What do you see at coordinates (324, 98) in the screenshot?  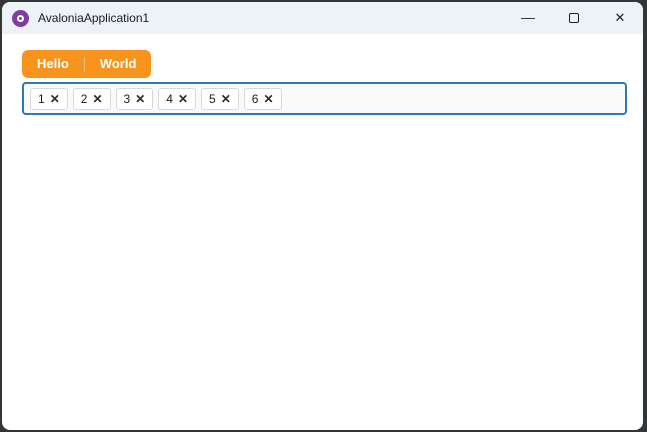 I see `tag-input-box: 1 ✕ 2 ✕ 3 ✕ 4 ✕ 5 ✕ 6 ✕` at bounding box center [324, 98].